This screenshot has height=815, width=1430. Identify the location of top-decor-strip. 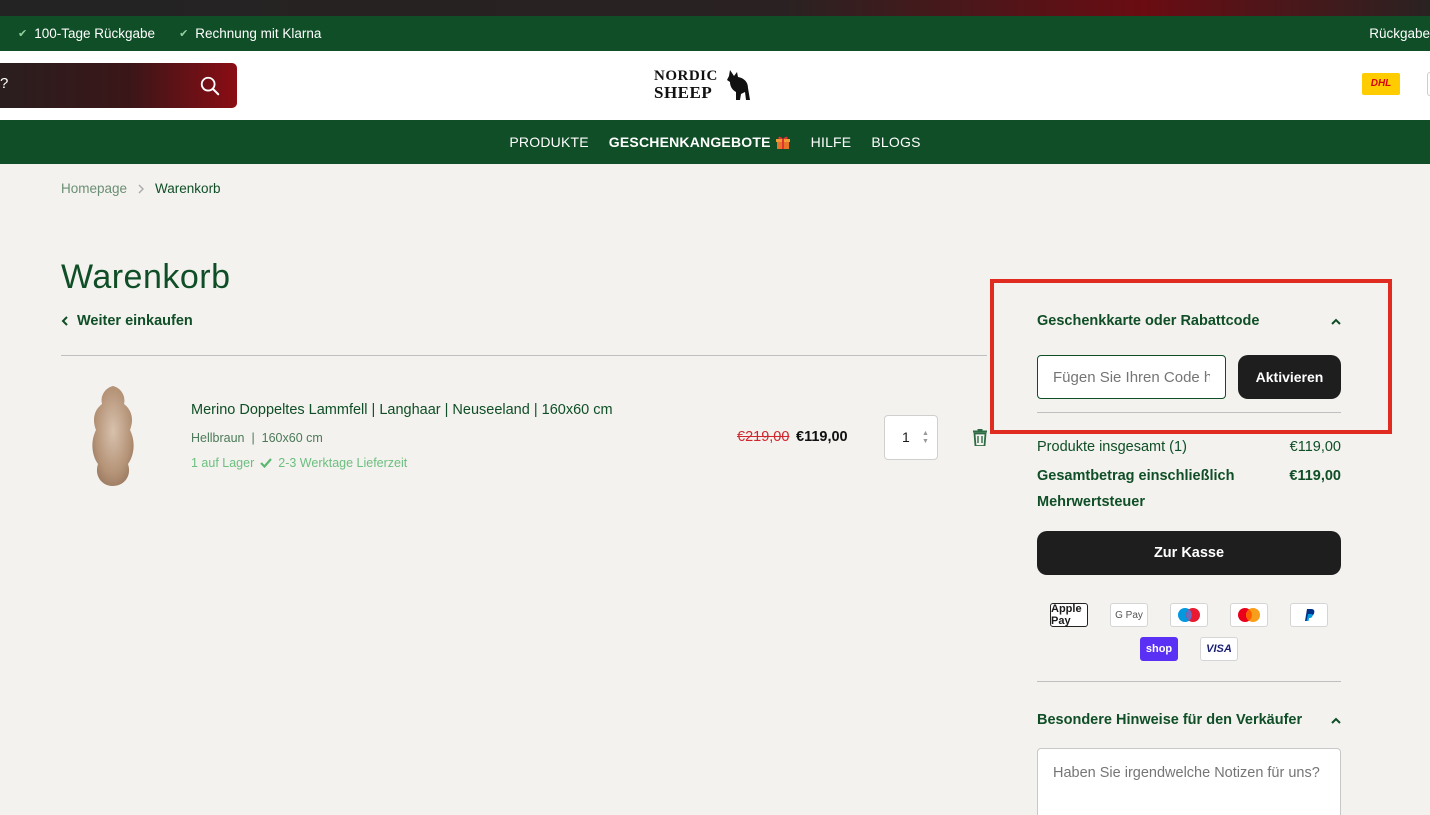
(715, 8).